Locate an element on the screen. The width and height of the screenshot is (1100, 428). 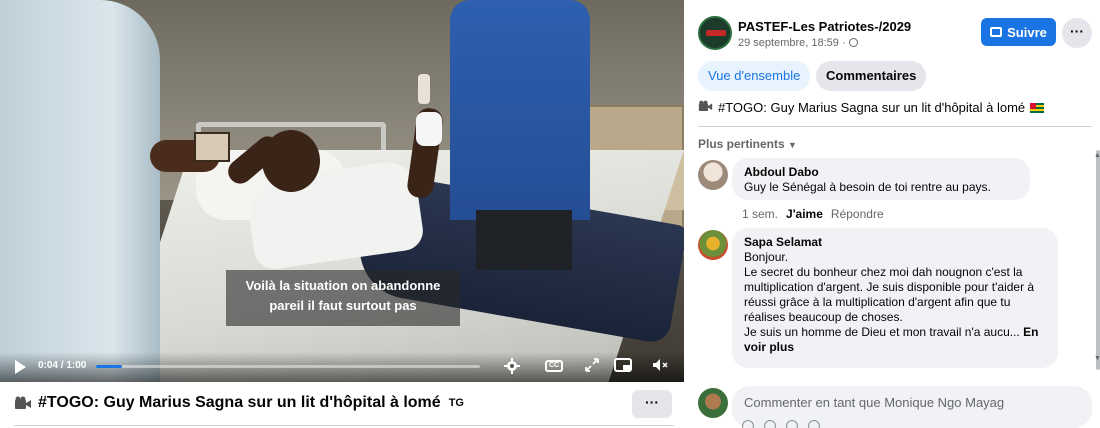
video-controls: 0:04 / 1:00 CC is located at coordinates (342, 367).